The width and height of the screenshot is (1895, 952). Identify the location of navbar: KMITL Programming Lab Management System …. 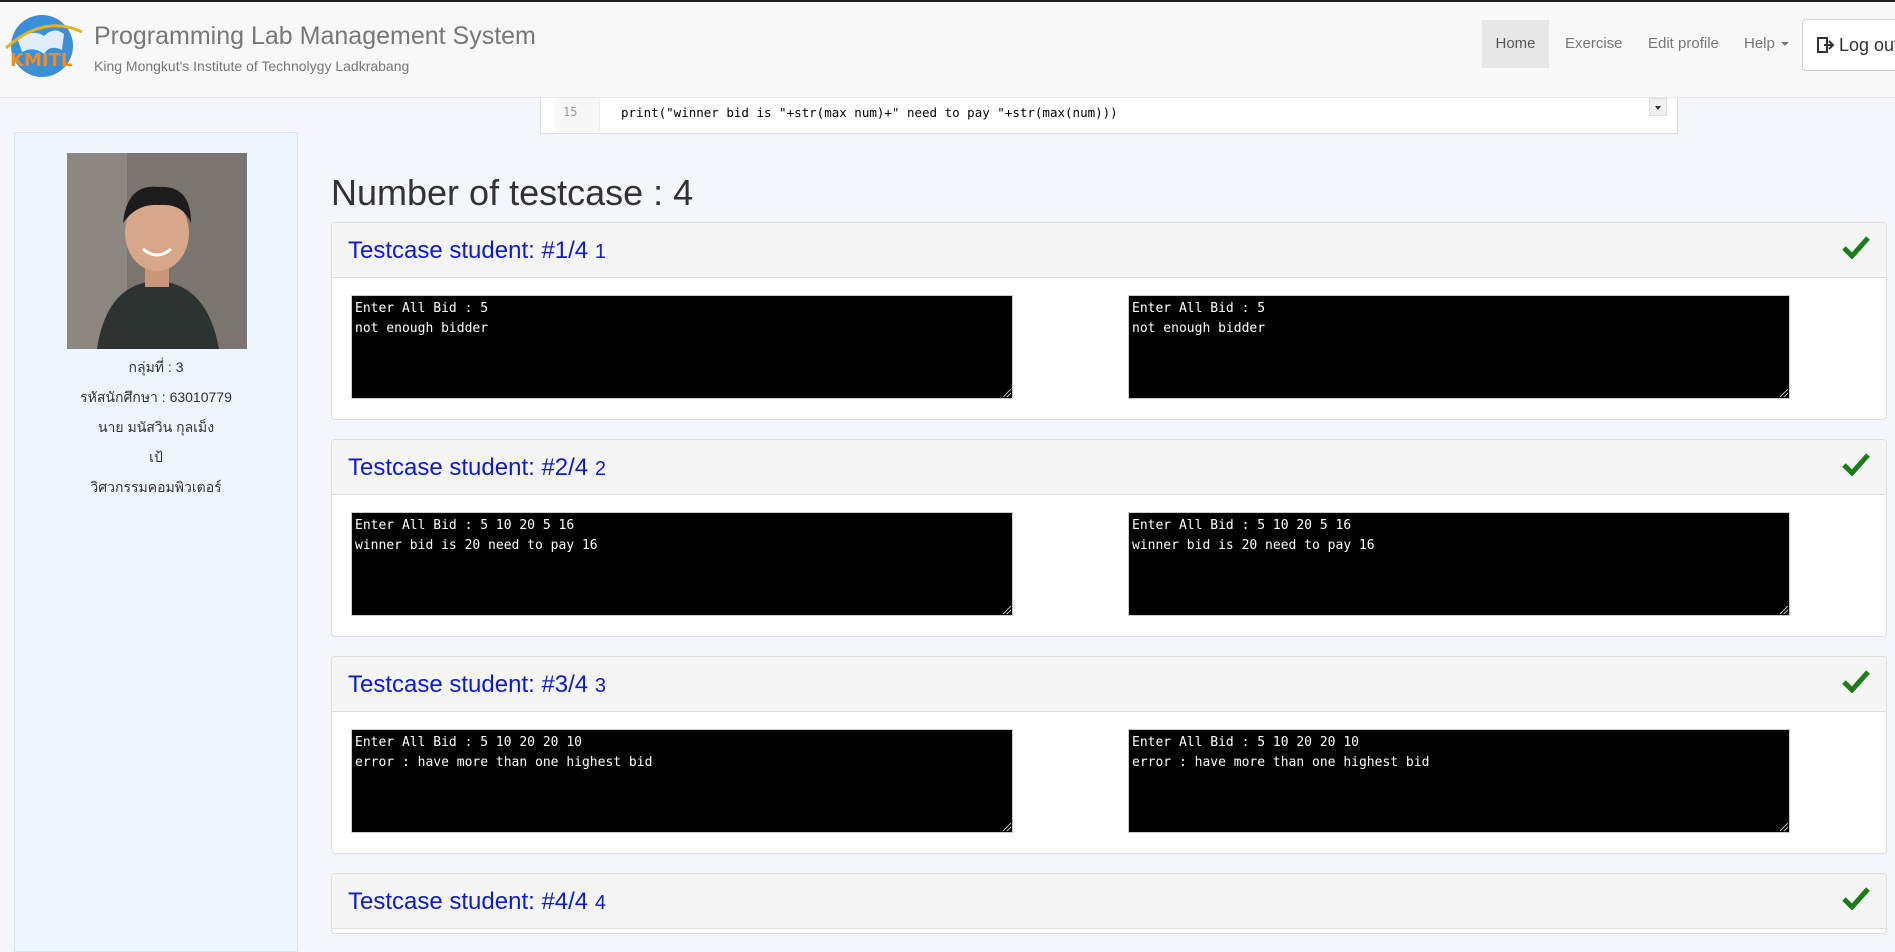
(947, 50).